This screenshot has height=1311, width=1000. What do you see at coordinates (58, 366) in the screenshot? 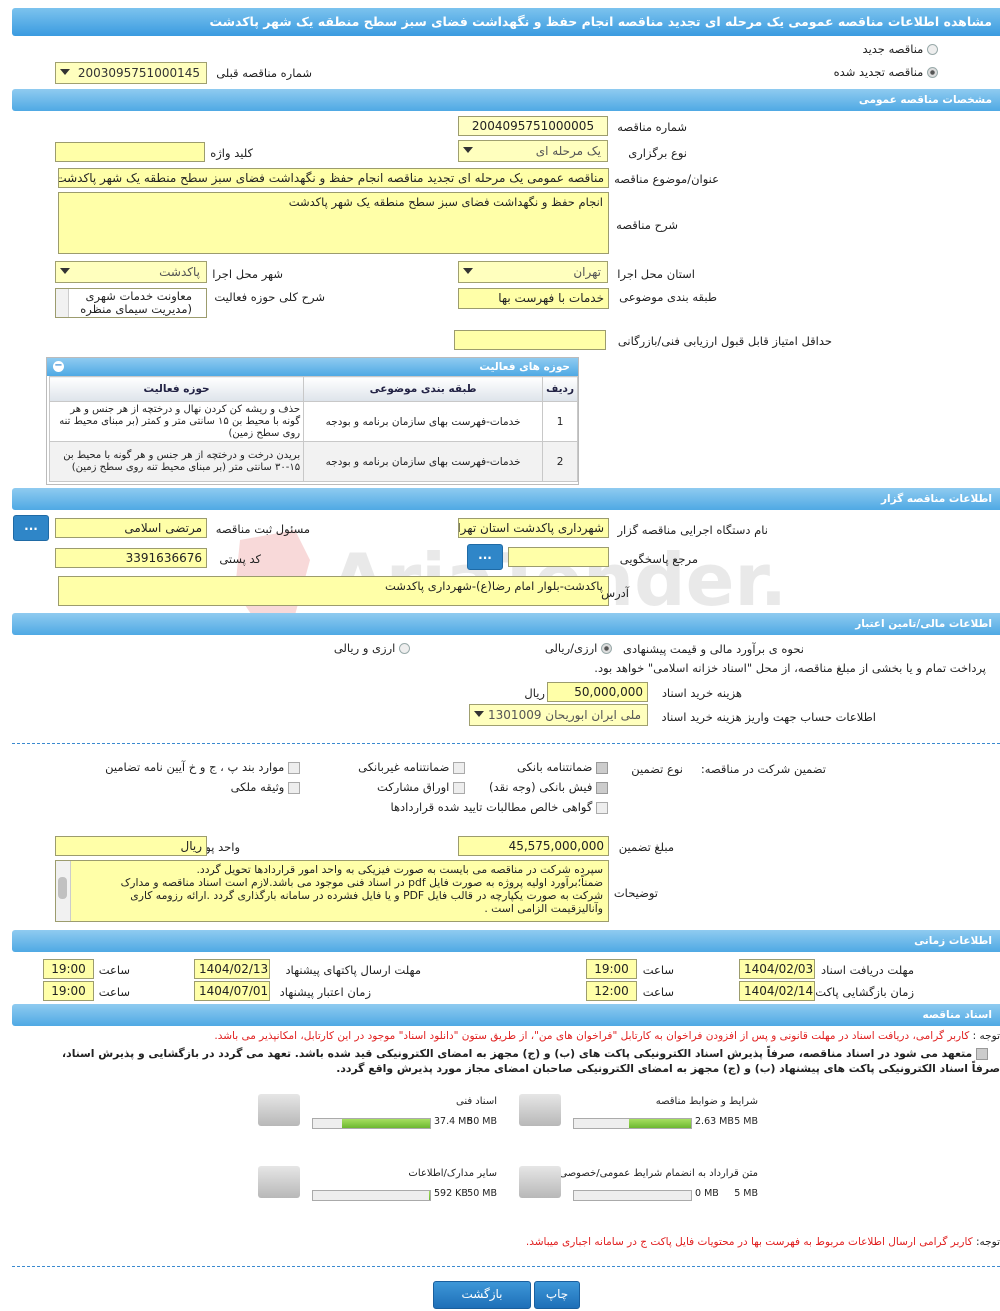
I see `collapse-icon: −` at bounding box center [58, 366].